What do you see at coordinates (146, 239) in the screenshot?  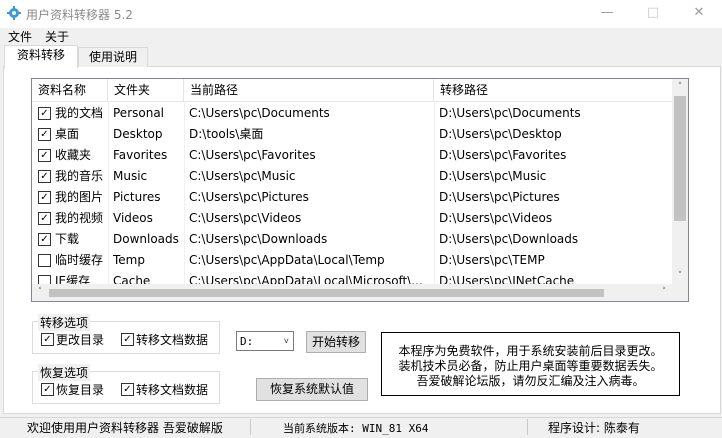 I see `row-folder: Downloads` at bounding box center [146, 239].